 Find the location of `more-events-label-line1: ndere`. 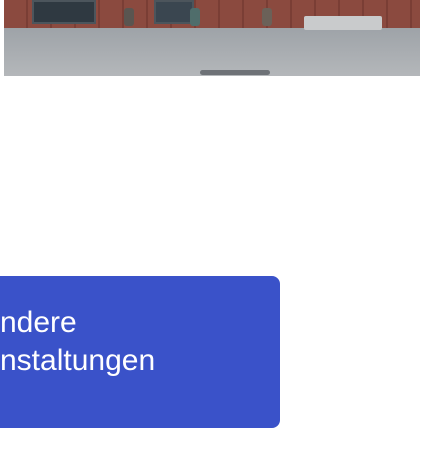

more-events-label-line1: ndere is located at coordinates (38, 322).